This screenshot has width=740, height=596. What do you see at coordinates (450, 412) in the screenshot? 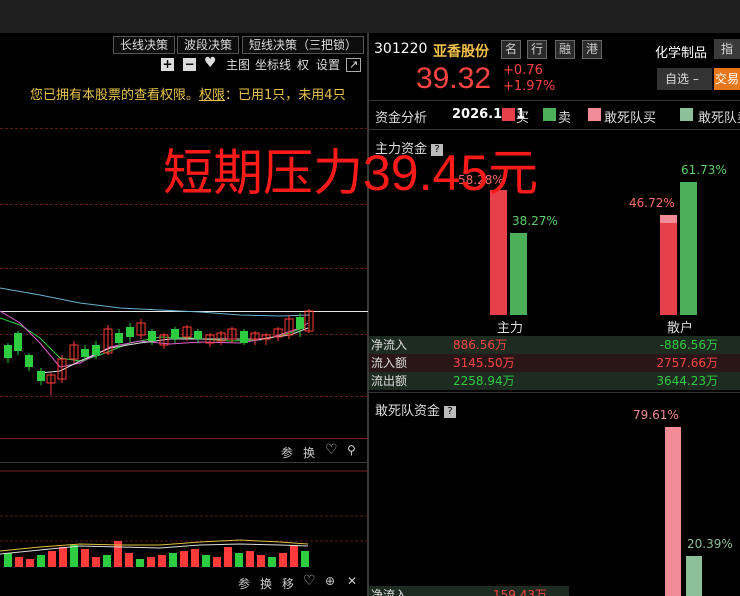
I see `help-icon: ?` at bounding box center [450, 412].